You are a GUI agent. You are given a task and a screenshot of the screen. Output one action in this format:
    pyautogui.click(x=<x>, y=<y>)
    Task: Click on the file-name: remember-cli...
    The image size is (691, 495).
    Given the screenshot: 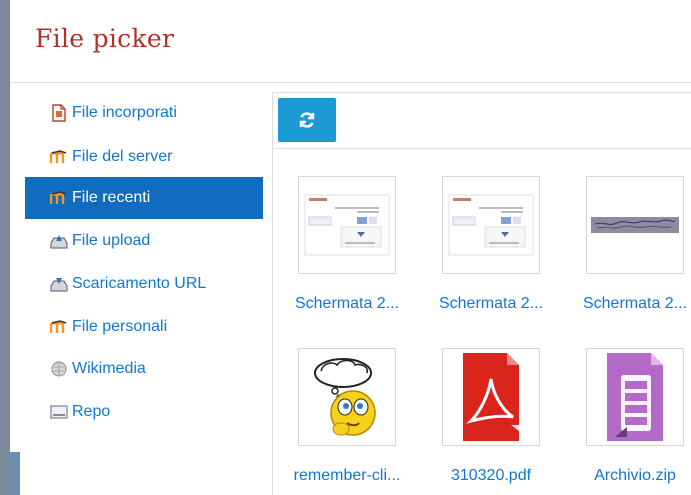 What is the action you would take?
    pyautogui.click(x=347, y=475)
    